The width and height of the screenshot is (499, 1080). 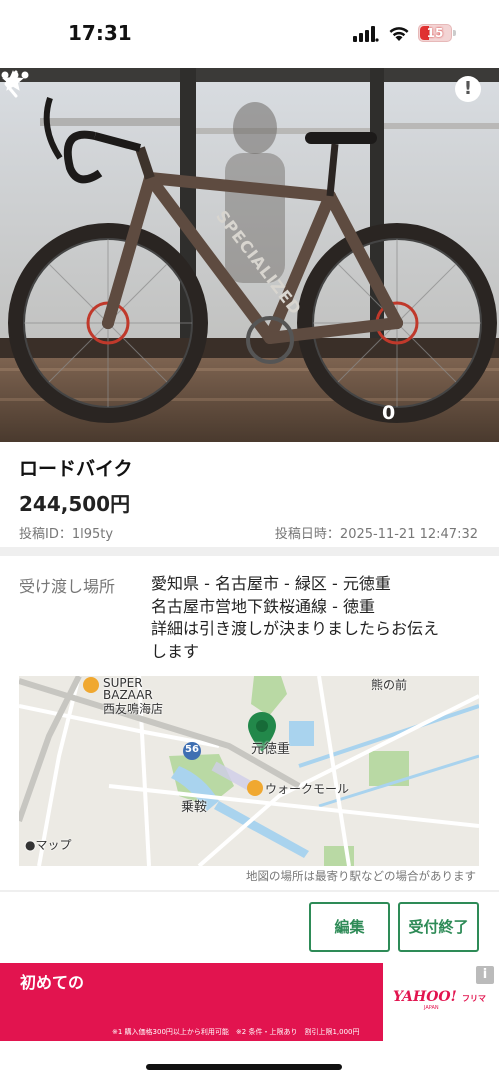 What do you see at coordinates (100, 33) in the screenshot?
I see `status-time: 17:31` at bounding box center [100, 33].